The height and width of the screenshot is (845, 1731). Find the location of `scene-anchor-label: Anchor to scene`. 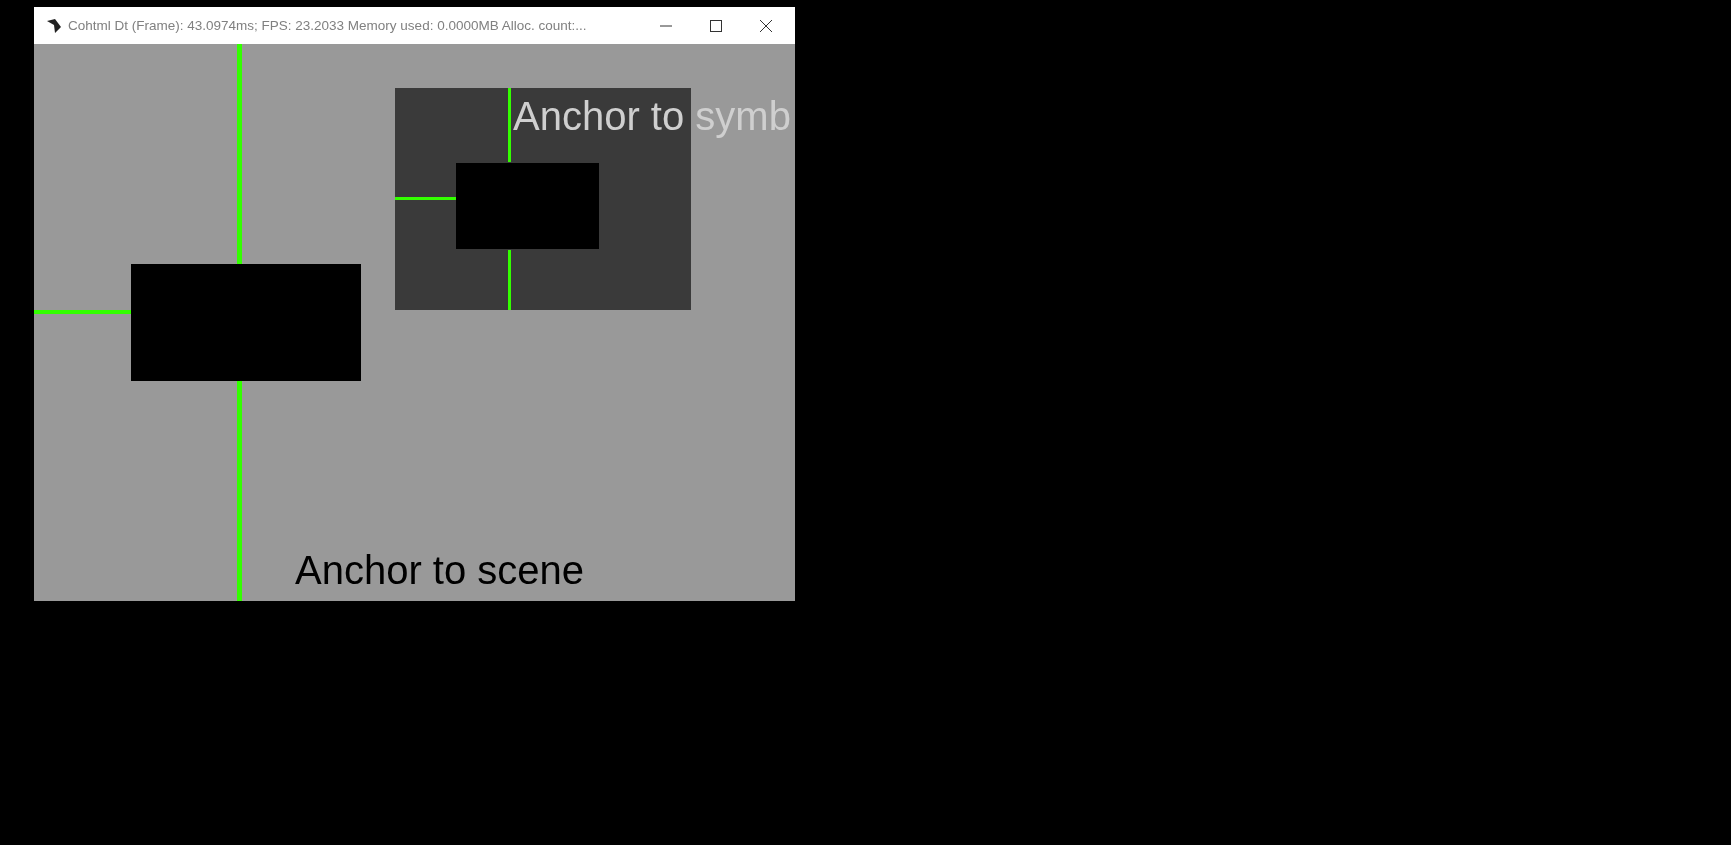

scene-anchor-label: Anchor to scene is located at coordinates (440, 570).